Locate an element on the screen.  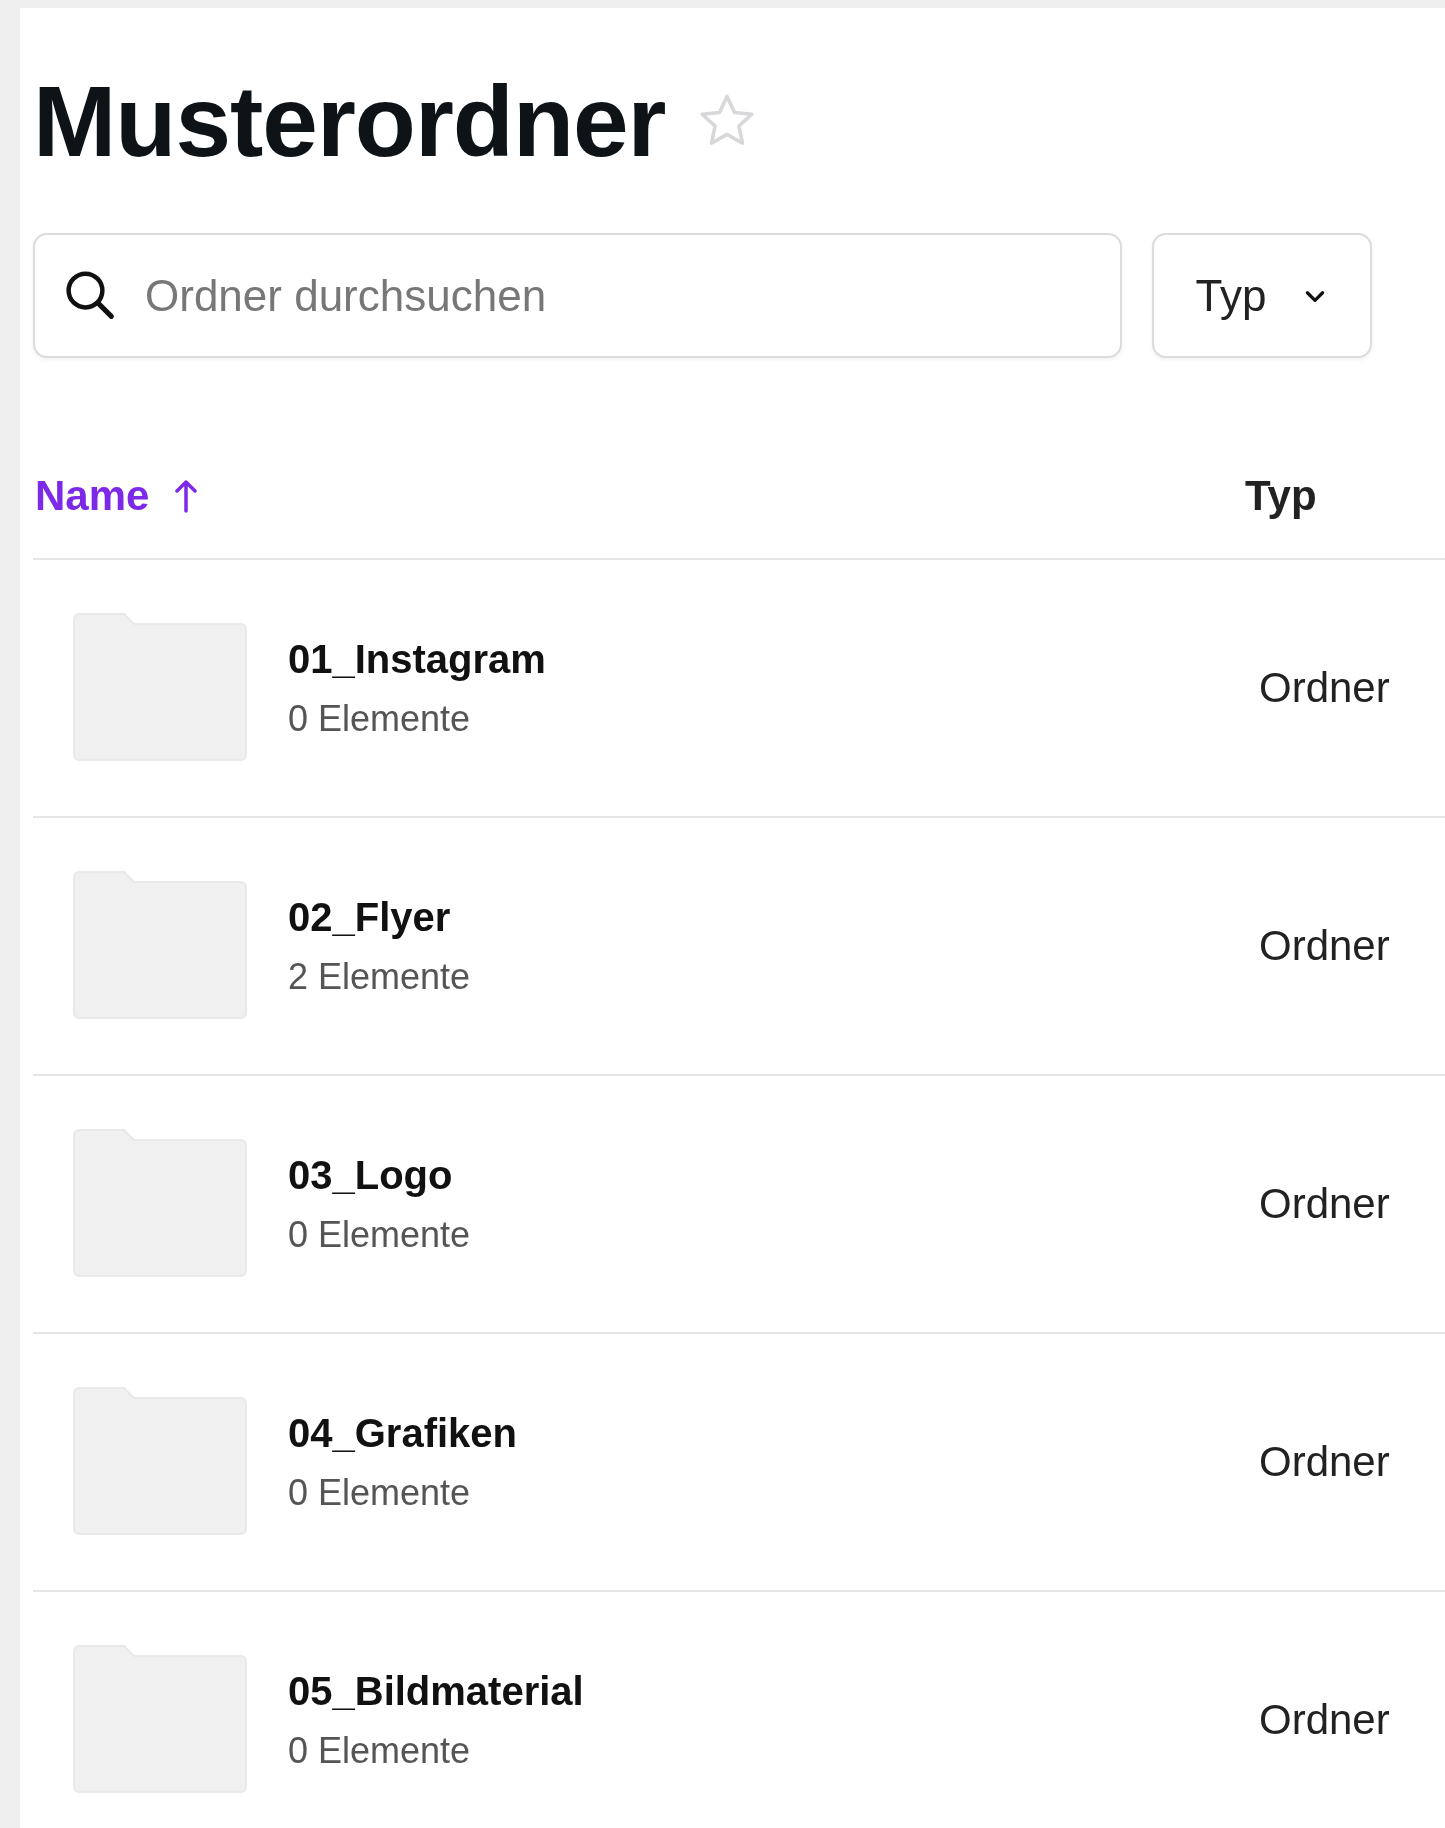
folder-name: 01_Instagram is located at coordinates (417, 659).